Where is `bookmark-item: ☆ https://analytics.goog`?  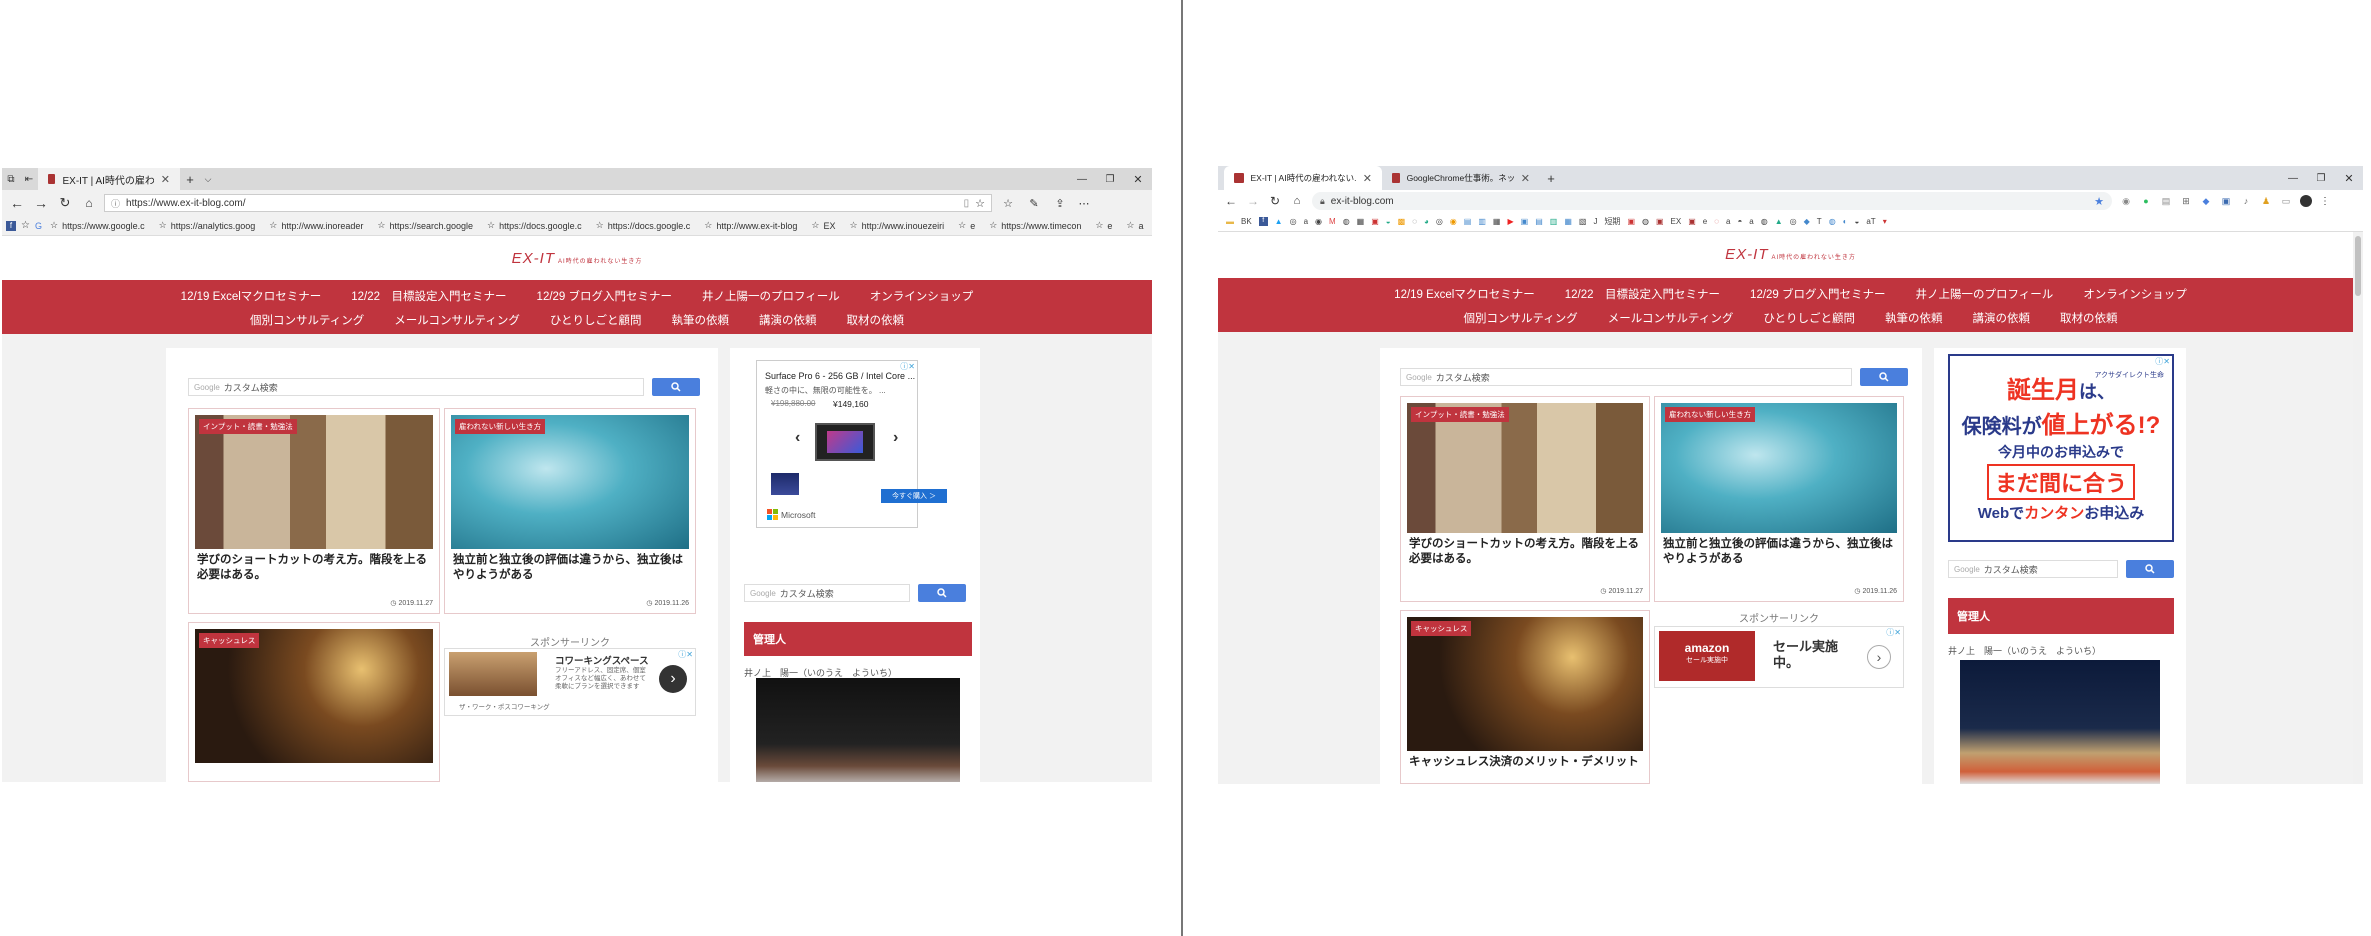
bookmark-item: ☆ https://analytics.goog is located at coordinates (207, 225).